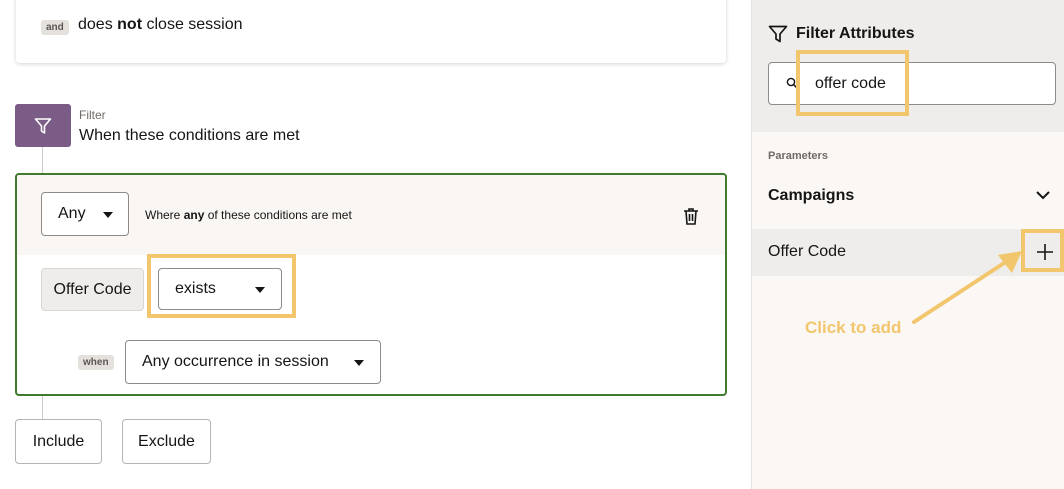 Image resolution: width=1064 pixels, height=489 pixels. I want to click on trash-icon, so click(691, 216).